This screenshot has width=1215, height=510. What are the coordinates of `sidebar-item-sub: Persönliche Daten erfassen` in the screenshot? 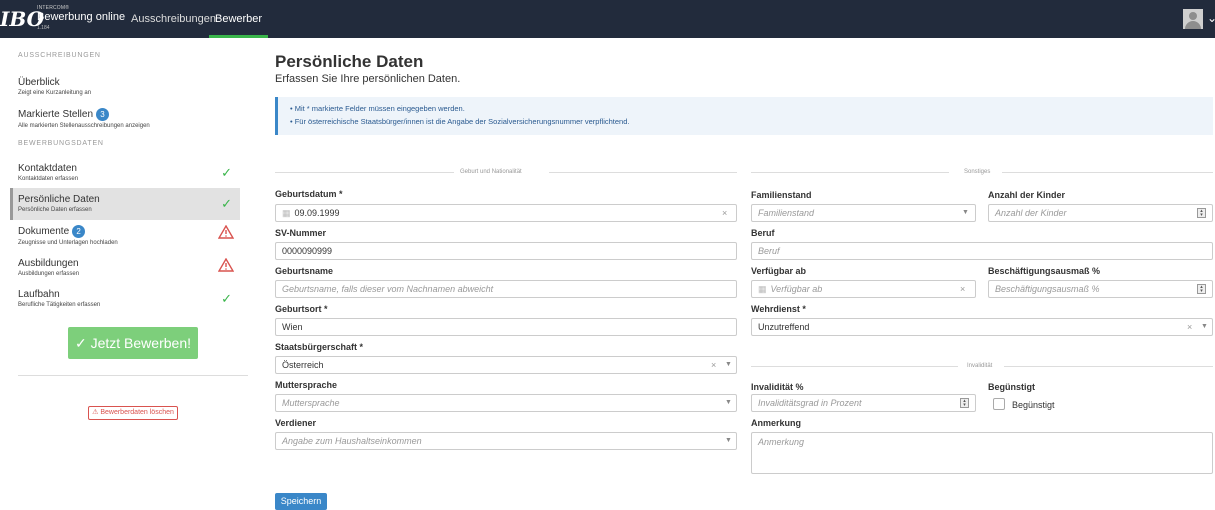 It's located at (55, 210).